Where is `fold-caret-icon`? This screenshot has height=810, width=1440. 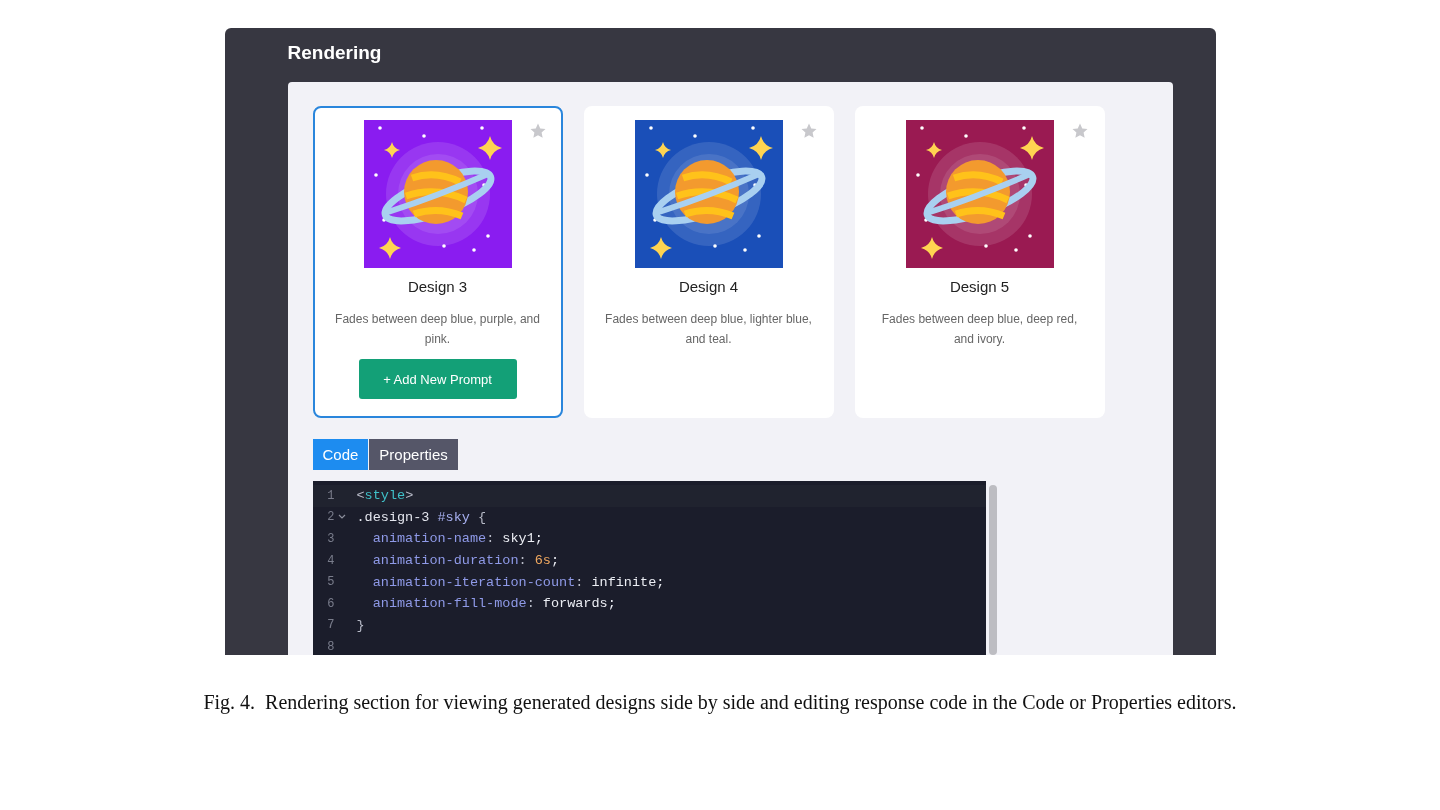
fold-caret-icon is located at coordinates (341, 517).